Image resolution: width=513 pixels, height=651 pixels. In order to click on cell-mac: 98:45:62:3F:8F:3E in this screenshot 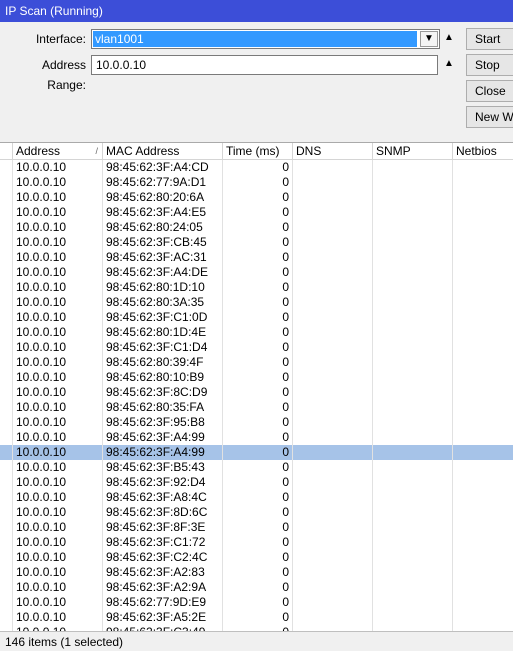, I will do `click(163, 527)`.